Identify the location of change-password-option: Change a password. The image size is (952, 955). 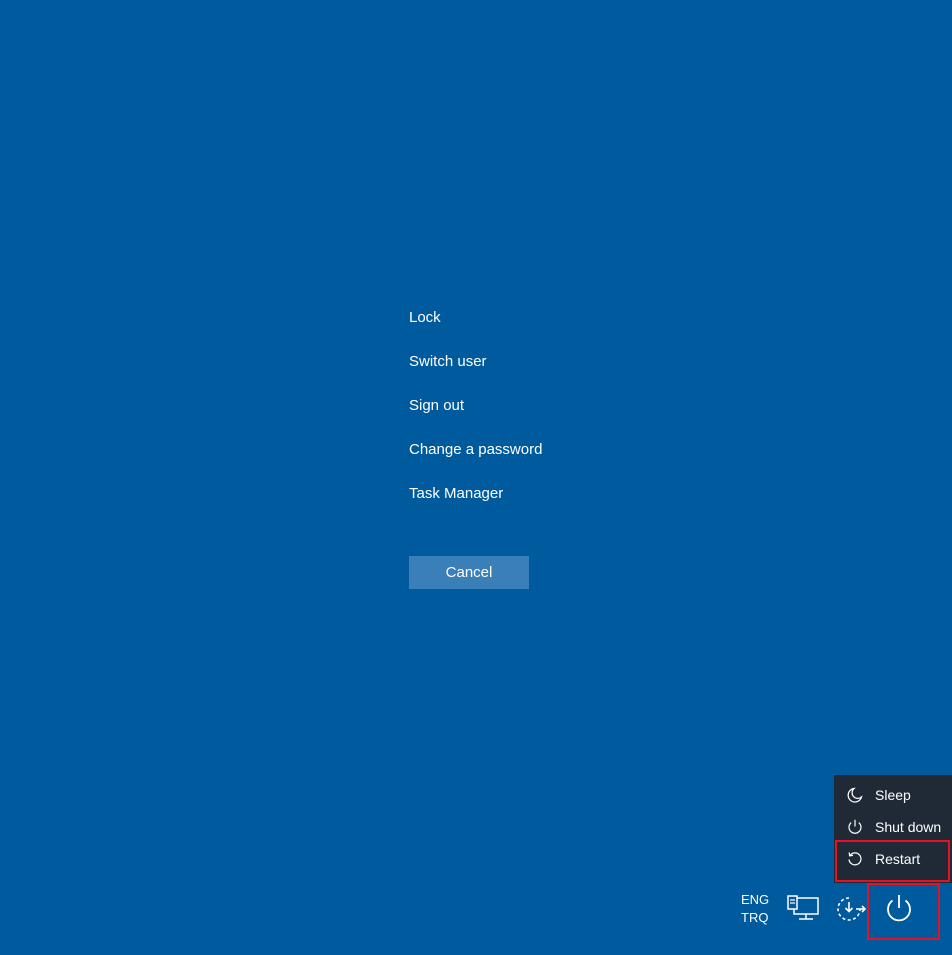
(475, 460).